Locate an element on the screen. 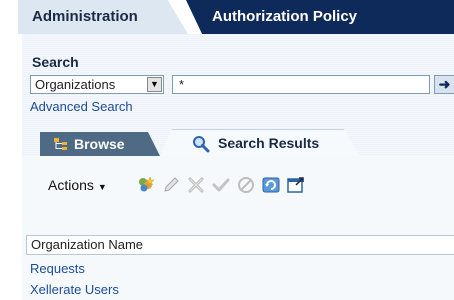 The image size is (454, 300). delete-icon is located at coordinates (196, 185).